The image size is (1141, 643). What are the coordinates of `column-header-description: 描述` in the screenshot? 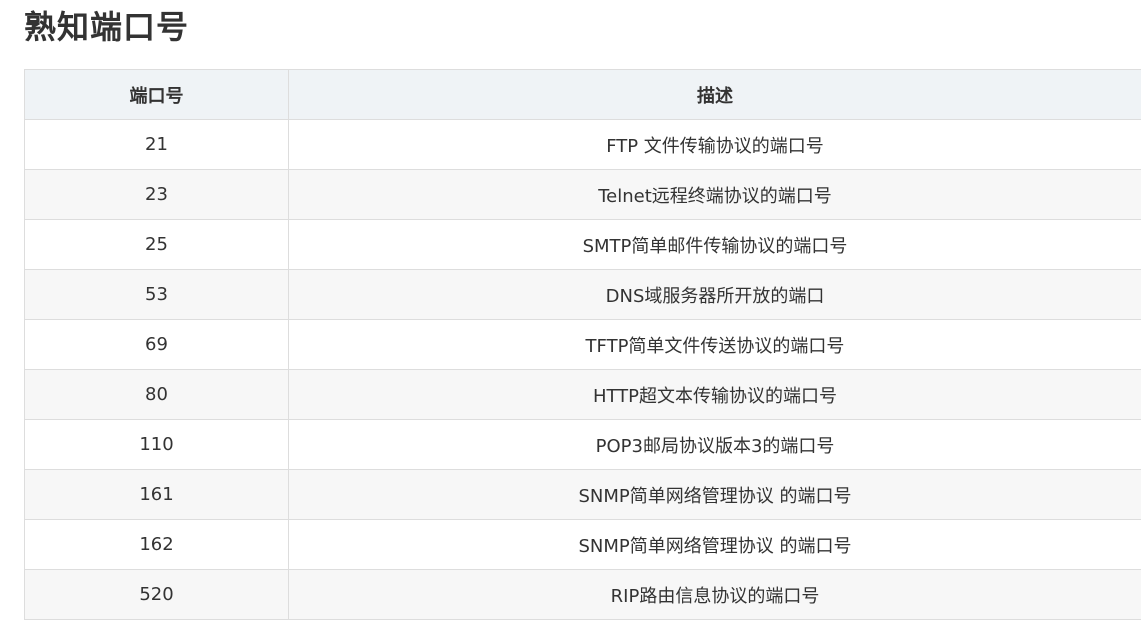 It's located at (714, 94).